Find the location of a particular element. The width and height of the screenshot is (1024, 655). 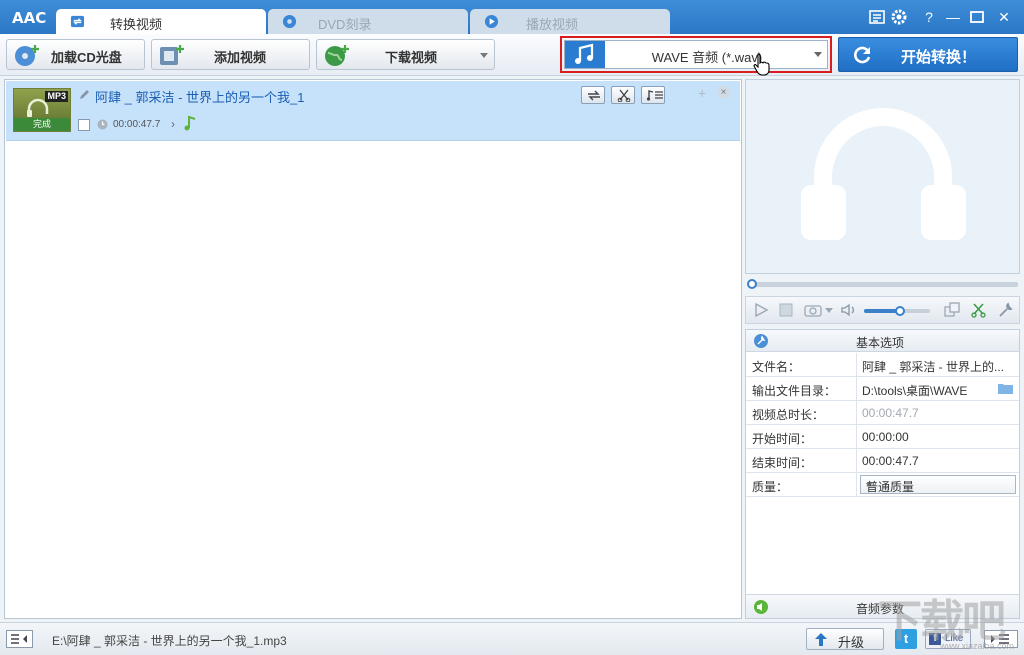

load-cd-button: 加载CD光盘 is located at coordinates (75, 54).